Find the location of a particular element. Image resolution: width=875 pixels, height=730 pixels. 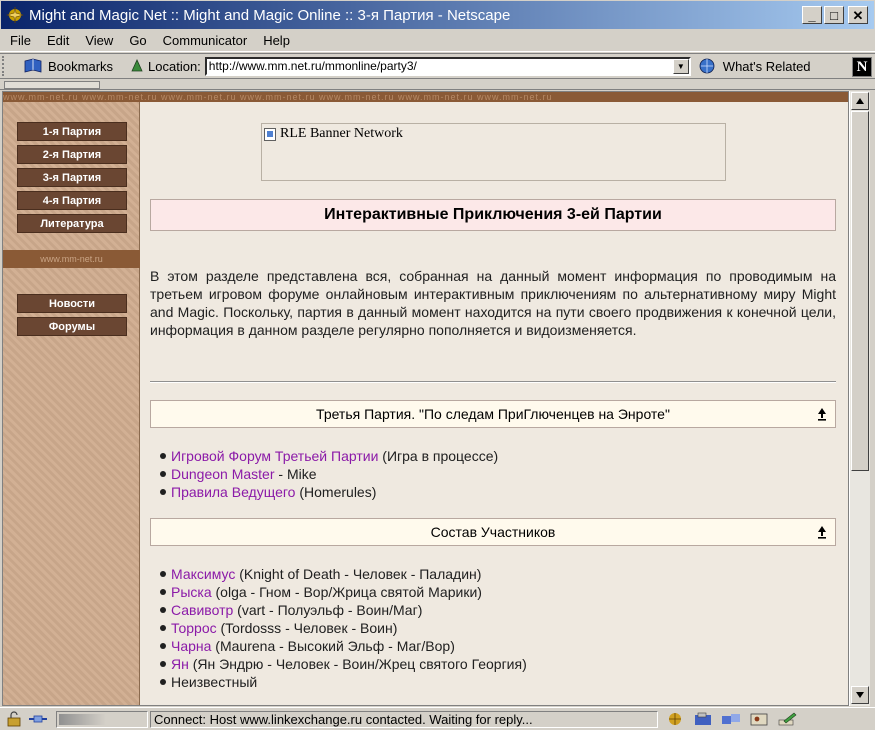

list-item: Правила Ведущего (Homerules) is located at coordinates (329, 492).